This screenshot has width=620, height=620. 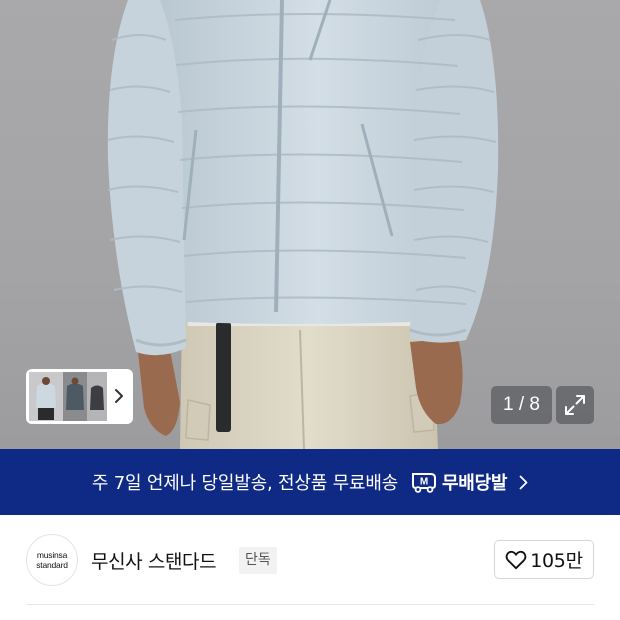 What do you see at coordinates (521, 405) in the screenshot?
I see `image-counter: 1 / 8` at bounding box center [521, 405].